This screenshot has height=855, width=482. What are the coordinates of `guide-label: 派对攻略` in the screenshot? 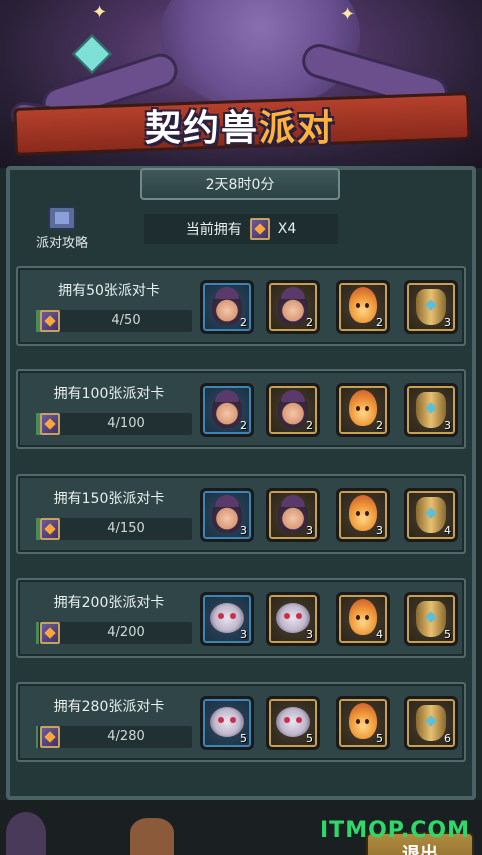 It's located at (61, 243).